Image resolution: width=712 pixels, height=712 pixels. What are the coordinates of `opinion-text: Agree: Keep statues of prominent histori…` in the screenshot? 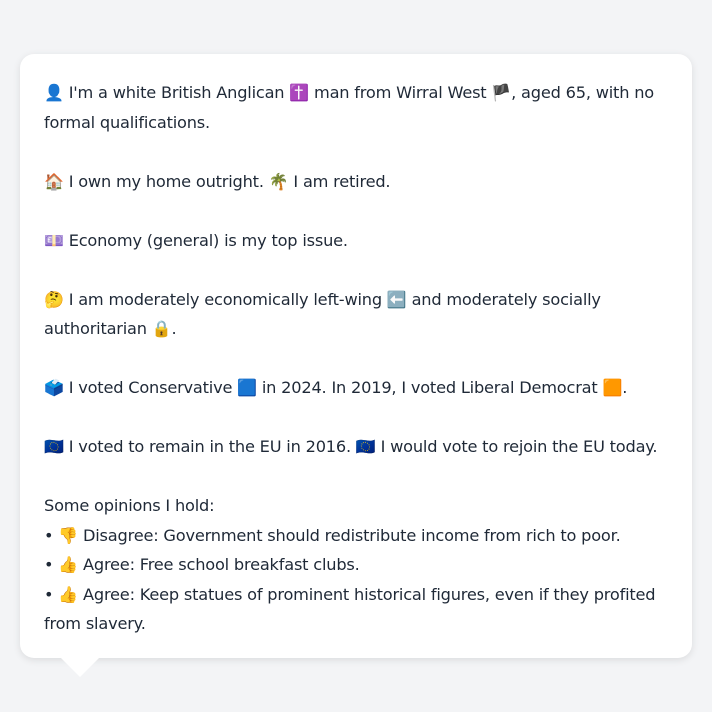 It's located at (350, 609).